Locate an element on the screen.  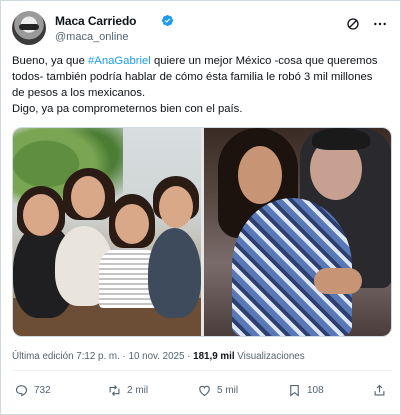
reply-count: 732 is located at coordinates (42, 390).